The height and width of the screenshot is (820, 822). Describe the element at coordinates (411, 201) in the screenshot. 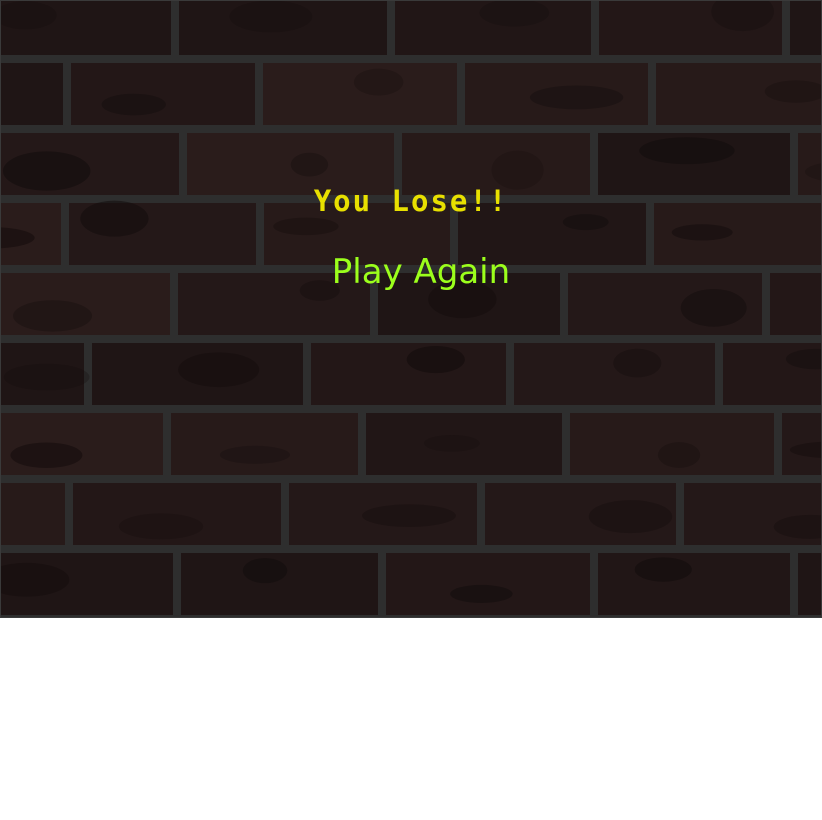

I see `game-over-message: You Lose!!` at that location.